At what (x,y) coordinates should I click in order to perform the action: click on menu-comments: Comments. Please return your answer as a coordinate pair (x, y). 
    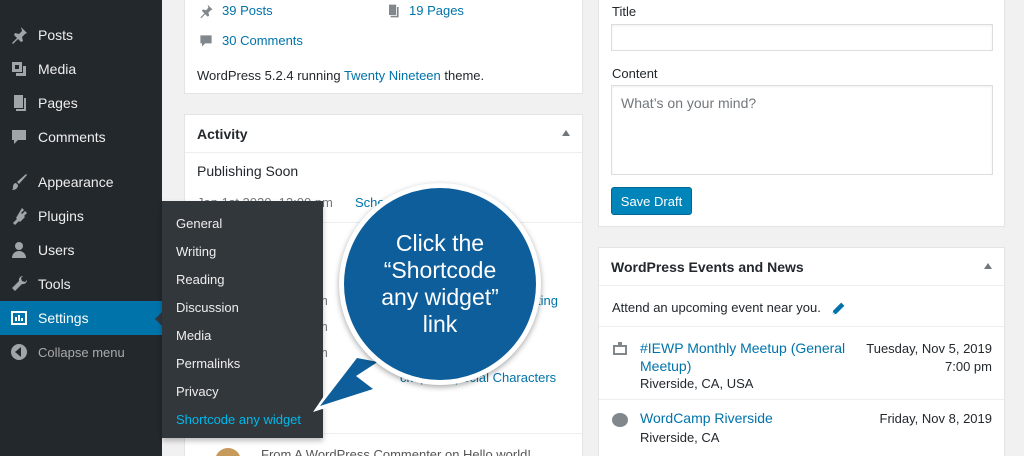
    Looking at the image, I should click on (81, 137).